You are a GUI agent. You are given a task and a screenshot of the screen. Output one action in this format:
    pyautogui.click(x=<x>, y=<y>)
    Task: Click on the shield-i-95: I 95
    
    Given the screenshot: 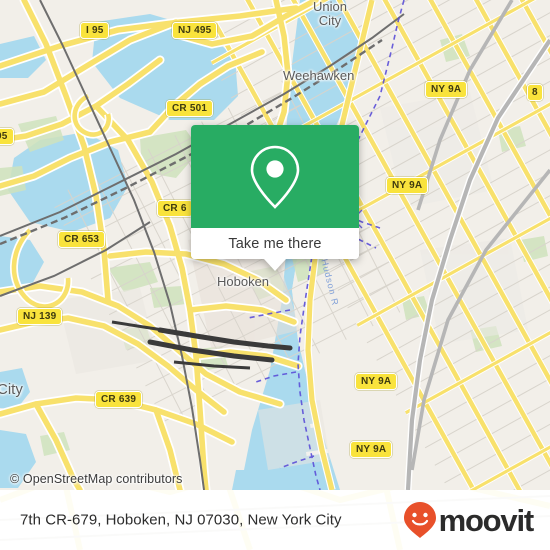 What is the action you would take?
    pyautogui.click(x=95, y=30)
    